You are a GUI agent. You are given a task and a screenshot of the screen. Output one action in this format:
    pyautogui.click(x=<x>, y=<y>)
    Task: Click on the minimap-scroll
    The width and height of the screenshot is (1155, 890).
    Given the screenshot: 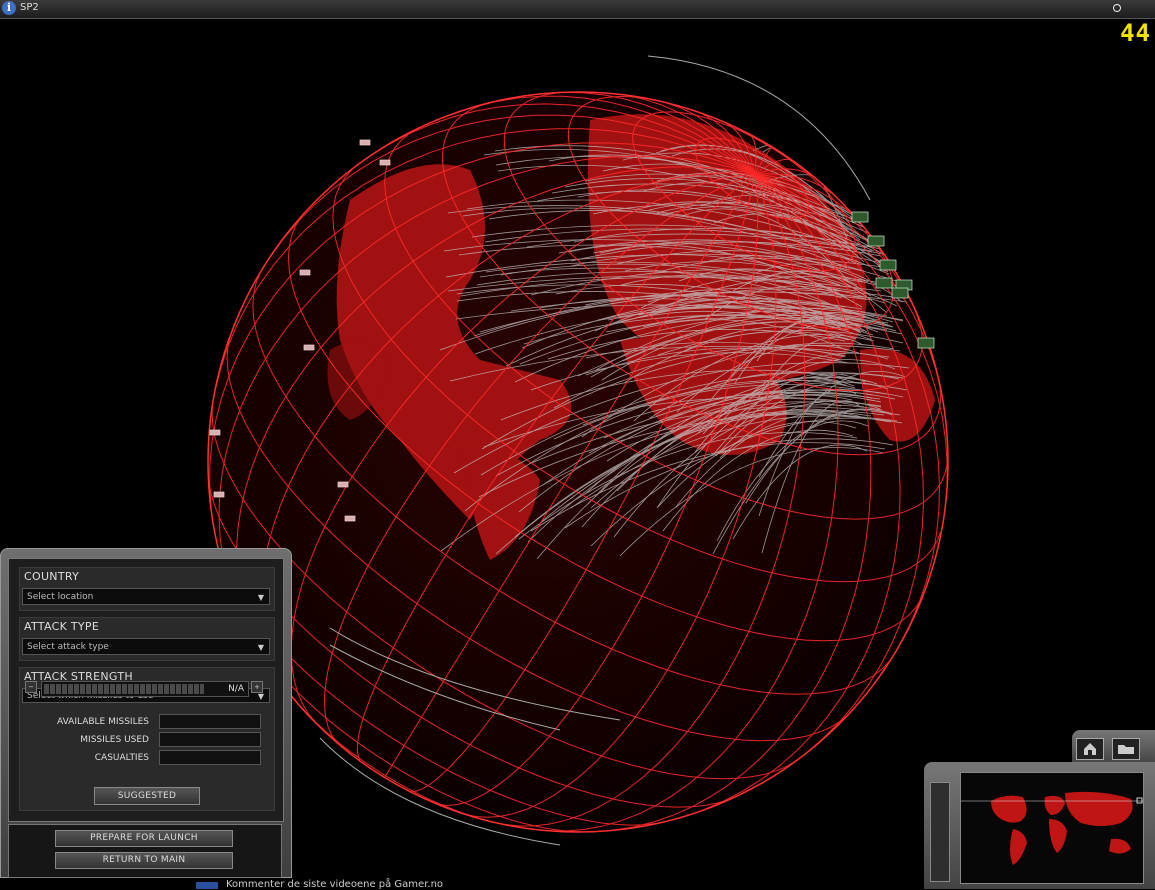 What is the action you would take?
    pyautogui.click(x=940, y=832)
    